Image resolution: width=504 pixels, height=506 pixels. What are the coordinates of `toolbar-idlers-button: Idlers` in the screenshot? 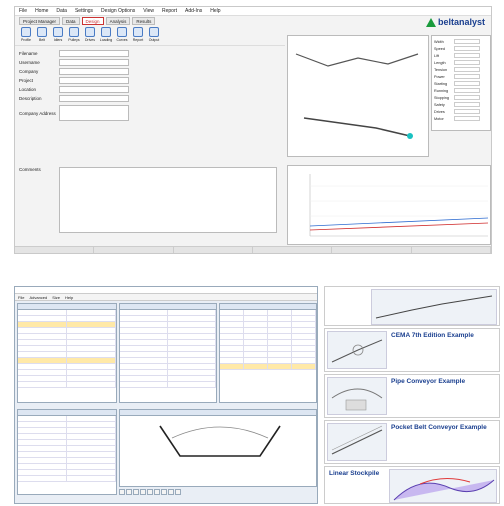 It's located at (58, 35).